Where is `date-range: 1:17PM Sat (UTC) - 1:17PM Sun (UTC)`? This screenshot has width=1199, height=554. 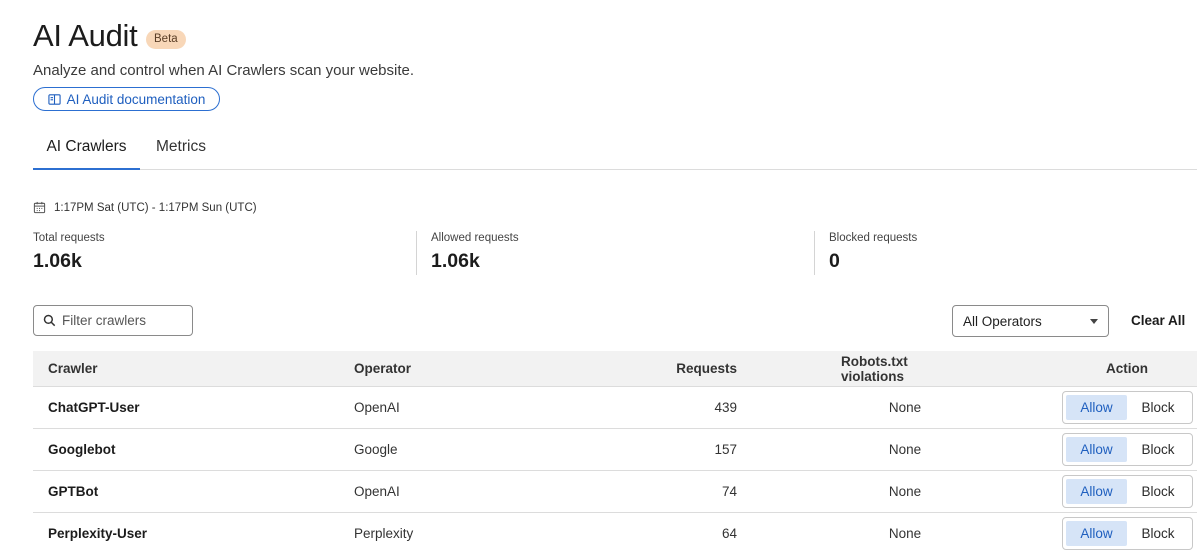 date-range: 1:17PM Sat (UTC) - 1:17PM Sun (UTC) is located at coordinates (145, 207).